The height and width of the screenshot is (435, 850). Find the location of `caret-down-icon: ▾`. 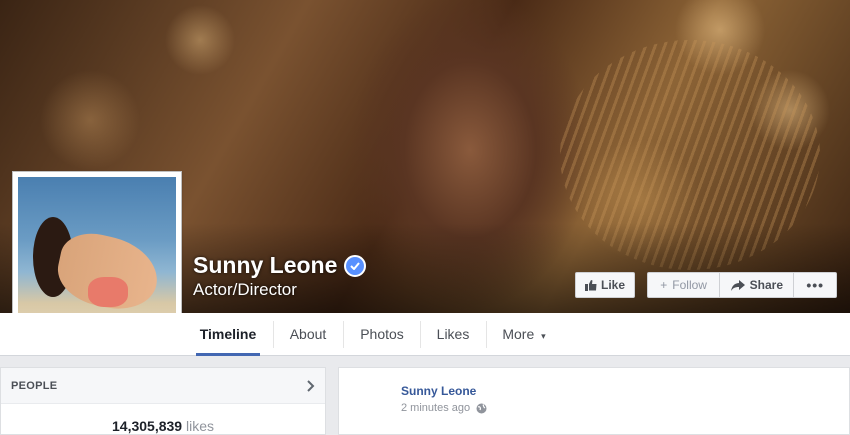

caret-down-icon: ▾ is located at coordinates (543, 336).